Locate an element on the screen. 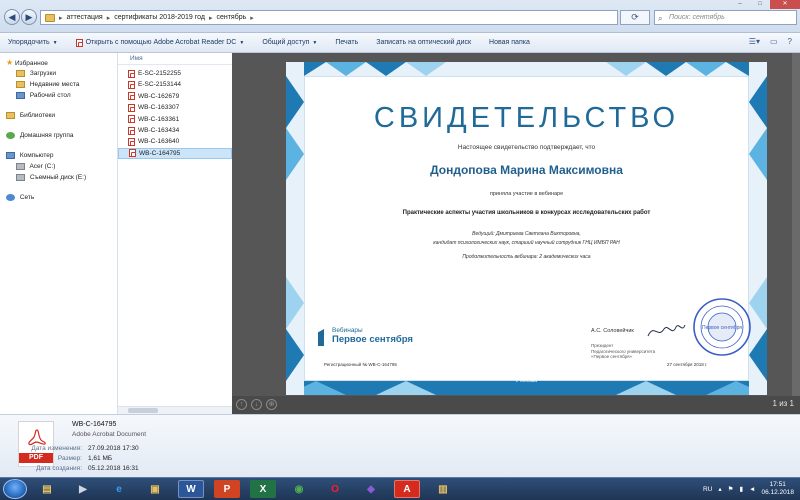 This screenshot has height=500, width=800. folder-open-icon: ▥ is located at coordinates (443, 489).